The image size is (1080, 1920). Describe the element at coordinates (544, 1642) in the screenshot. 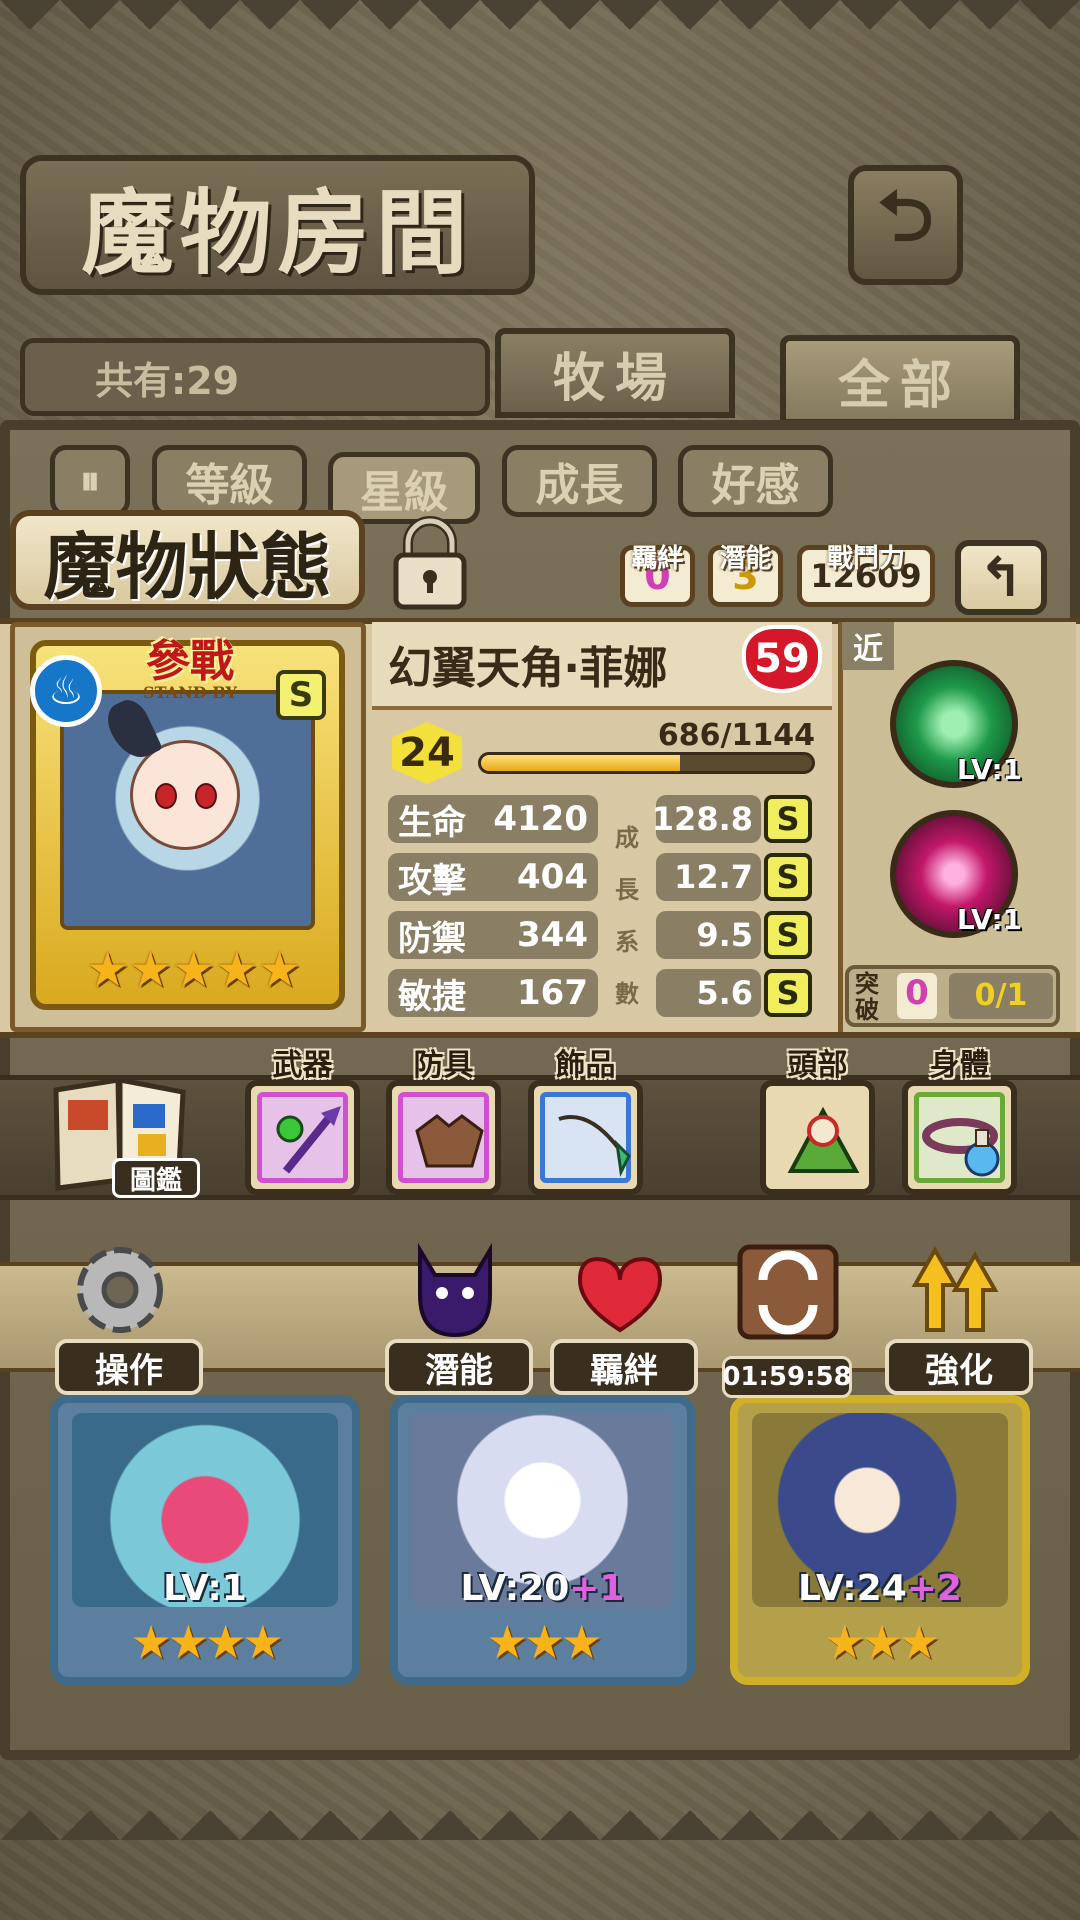

I see `monster-2-stars: ★★★` at that location.